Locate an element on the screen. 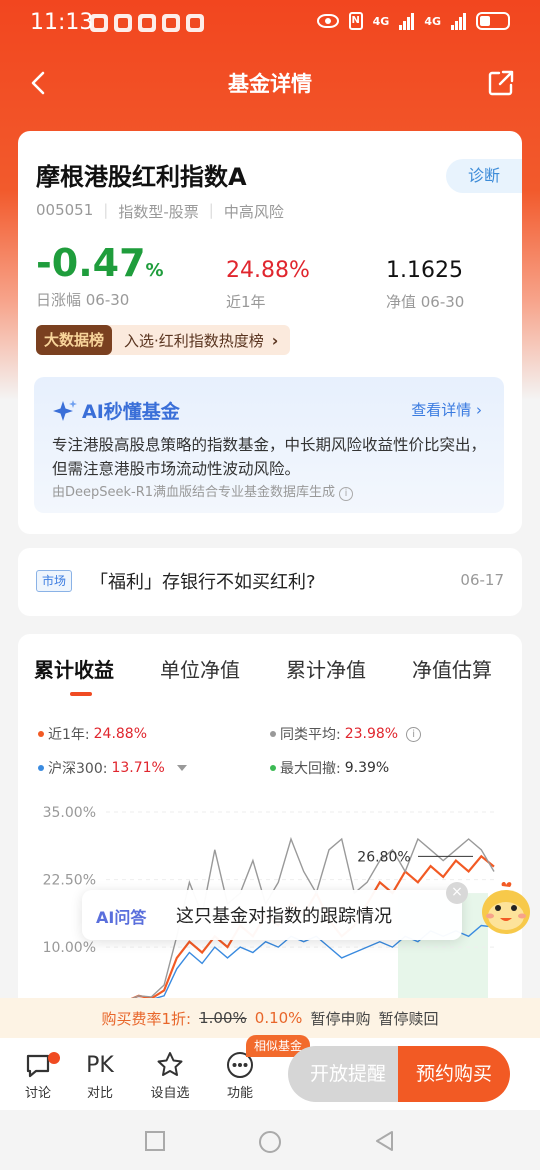 The height and width of the screenshot is (1170, 540). legend-fund: 近1年: 24.88% is located at coordinates (92, 734).